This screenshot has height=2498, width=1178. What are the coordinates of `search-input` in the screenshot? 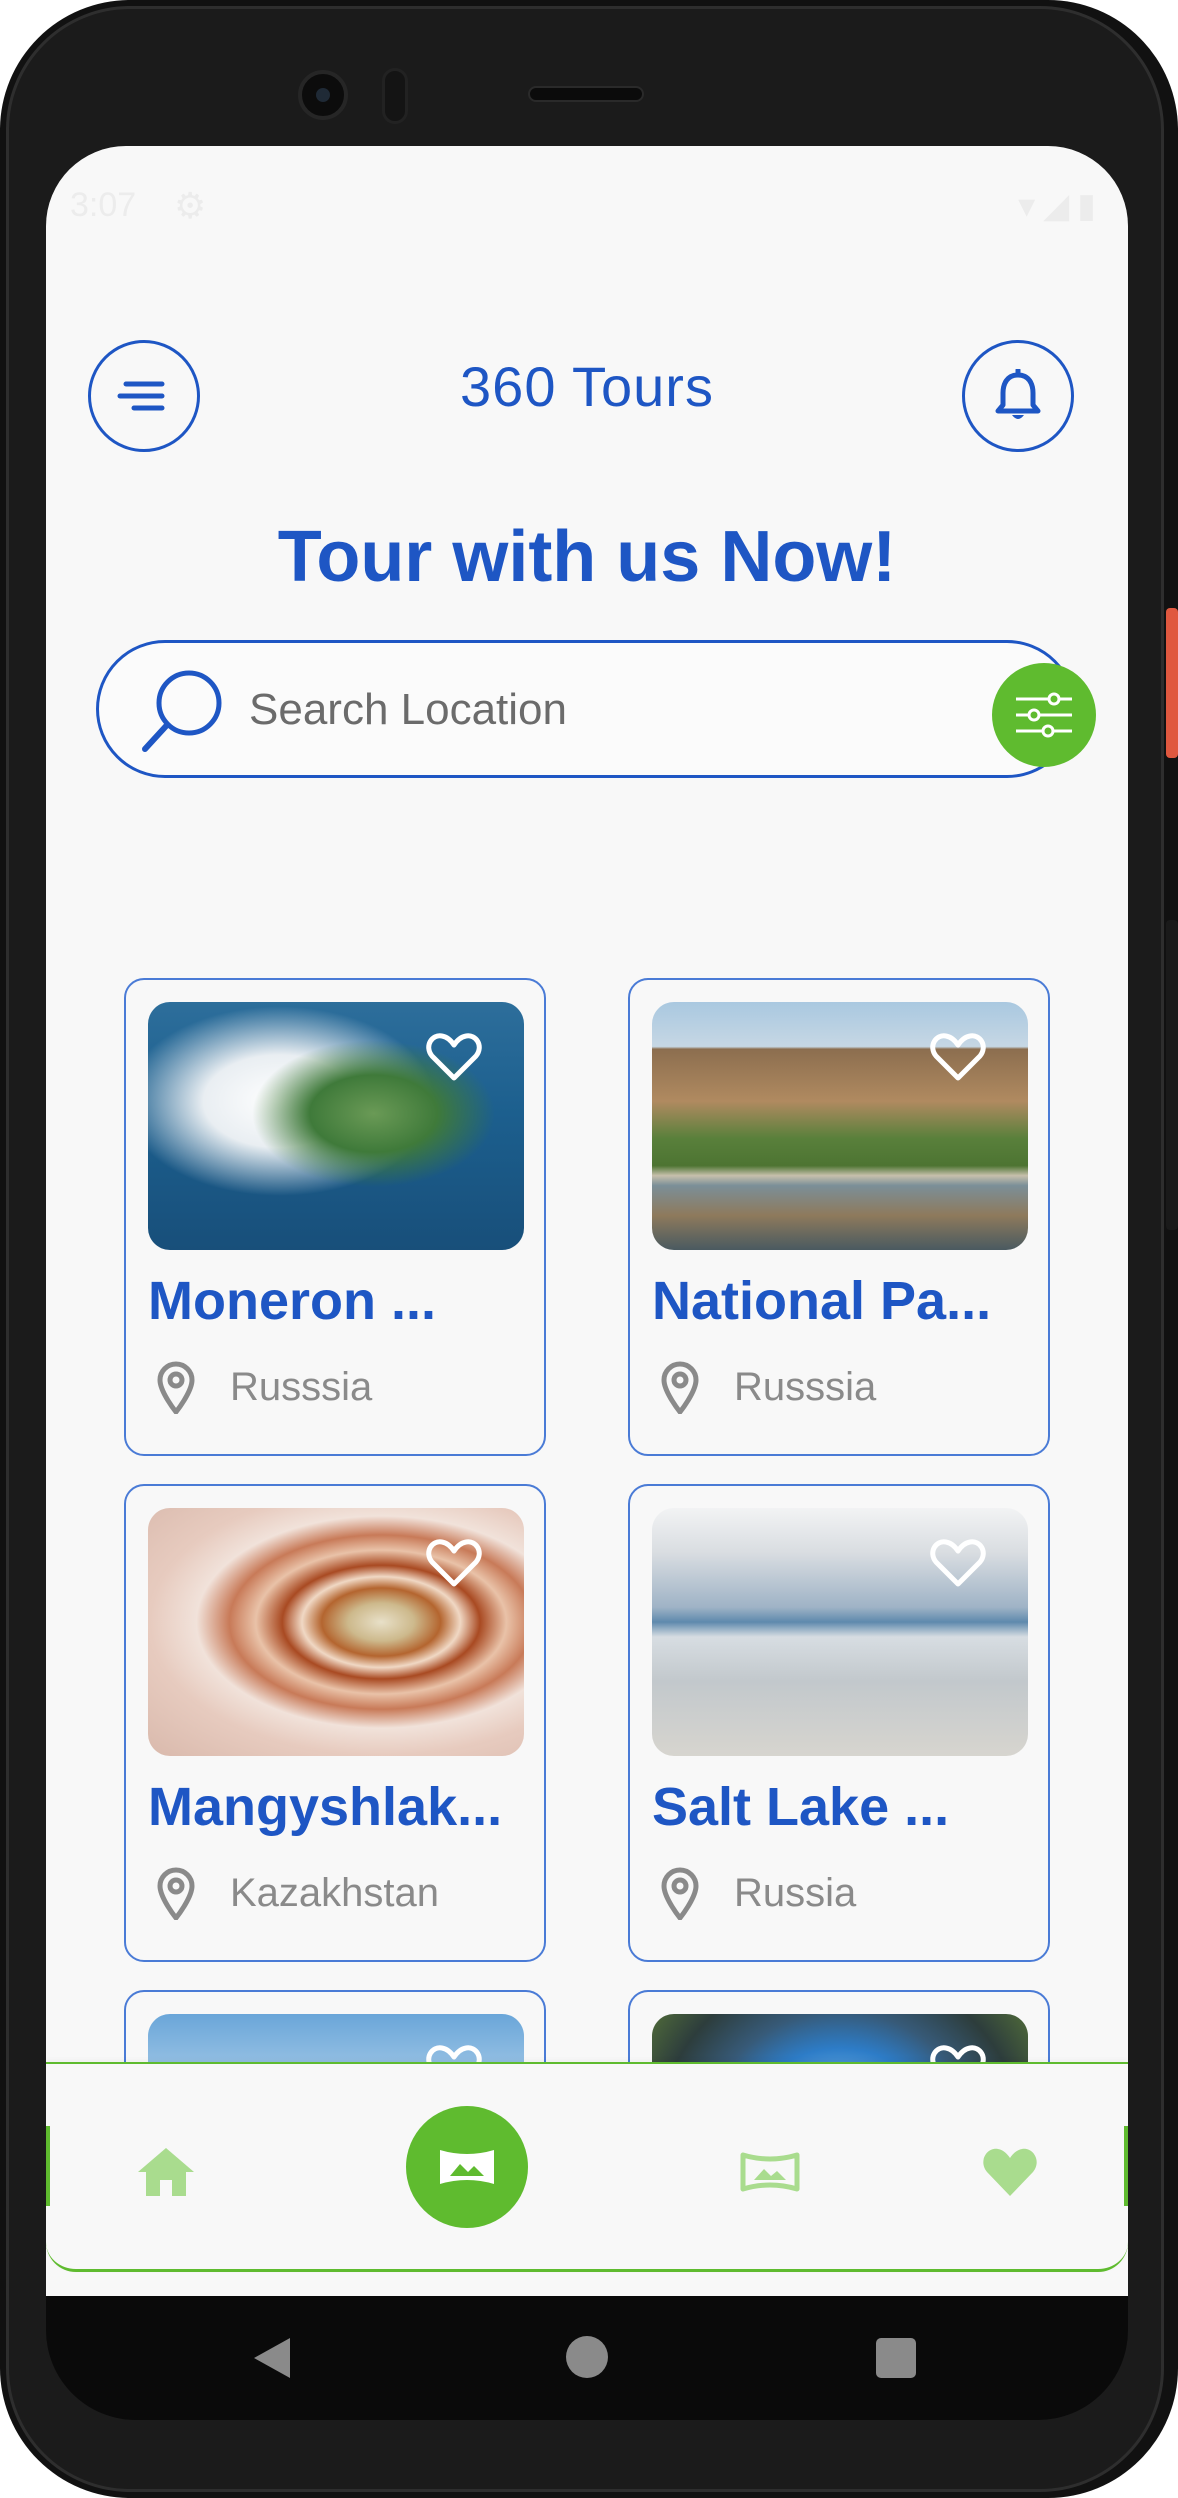 It's located at (579, 710).